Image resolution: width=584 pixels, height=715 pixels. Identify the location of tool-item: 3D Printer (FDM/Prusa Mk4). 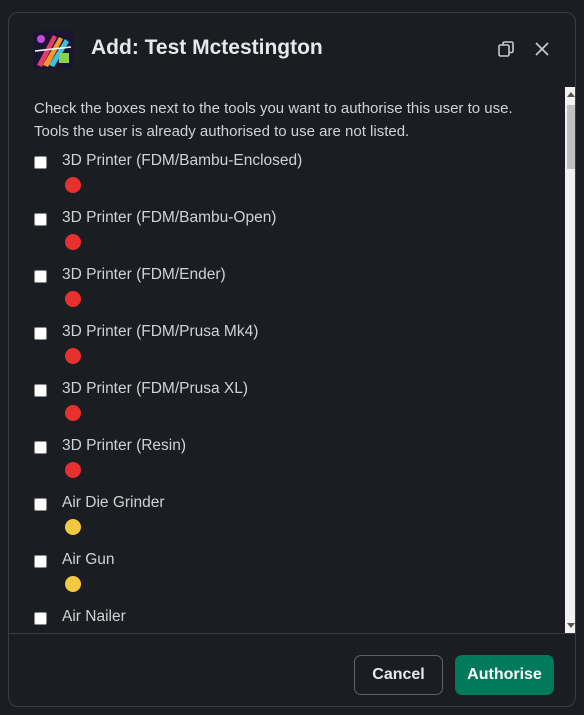
(287, 351).